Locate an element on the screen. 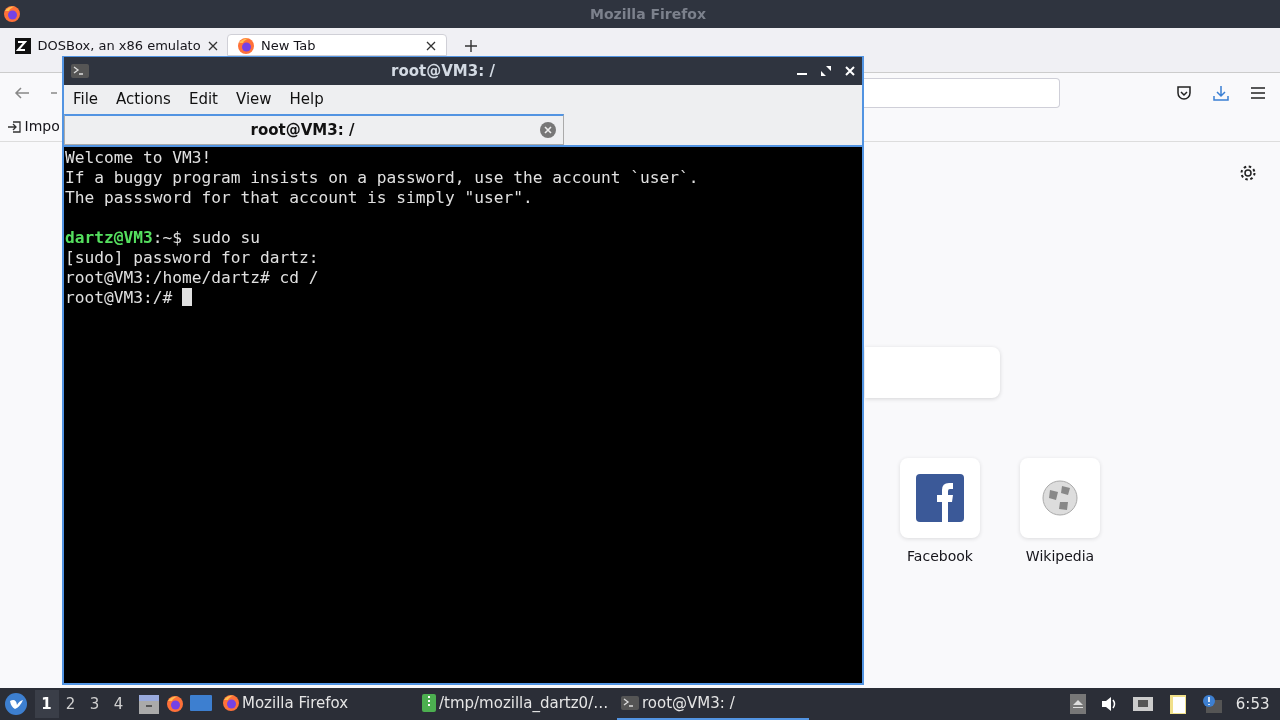 This screenshot has height=720, width=1280. workspace-button: 4 is located at coordinates (118, 704).